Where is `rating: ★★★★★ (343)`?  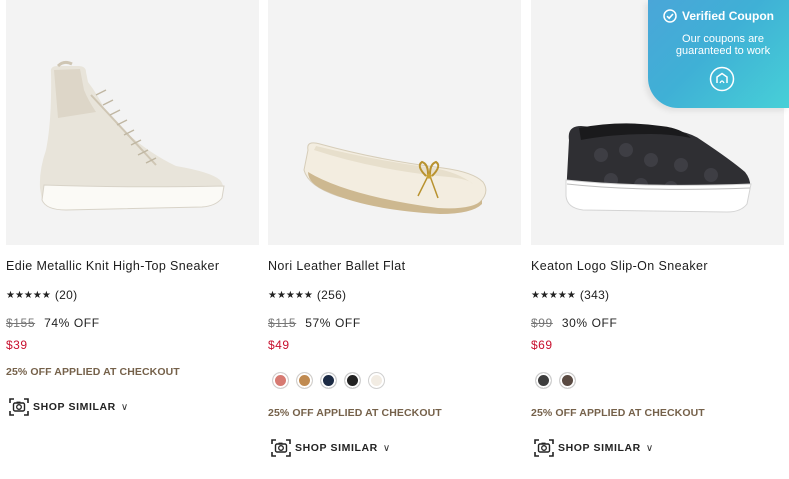 rating: ★★★★★ (343) is located at coordinates (570, 295).